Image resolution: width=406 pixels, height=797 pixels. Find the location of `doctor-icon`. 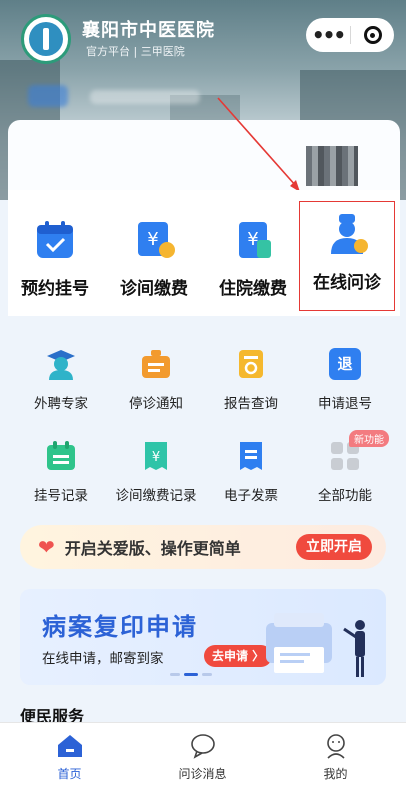

doctor-icon is located at coordinates (347, 234).